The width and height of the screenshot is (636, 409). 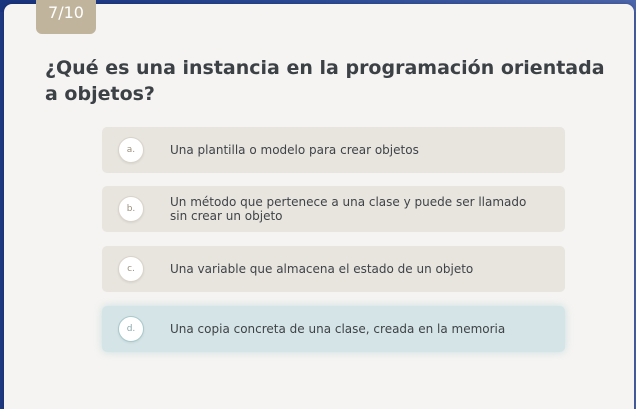 I want to click on option-letter-badge: d., so click(x=131, y=329).